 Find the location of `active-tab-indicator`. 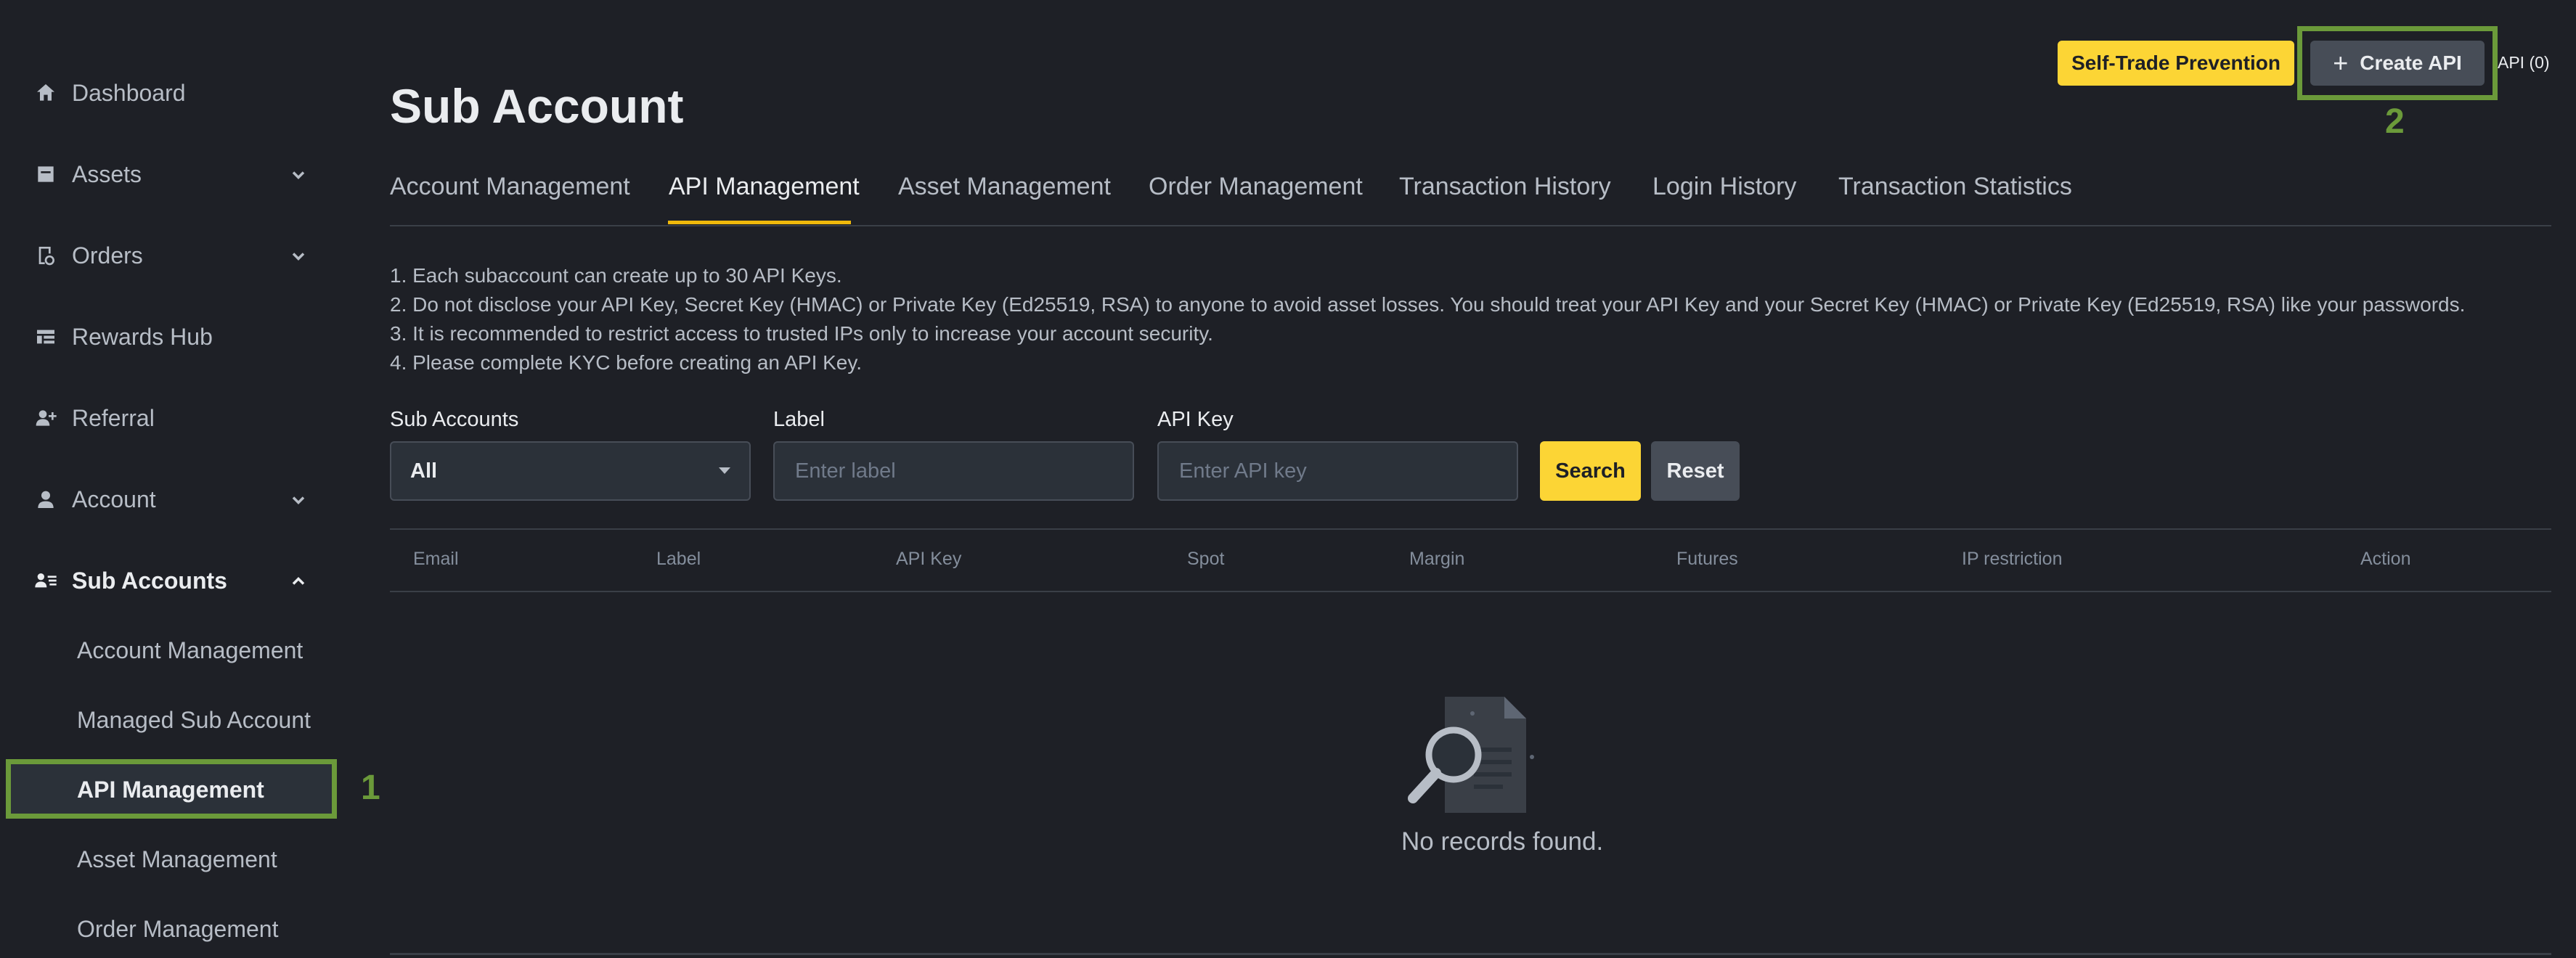

active-tab-indicator is located at coordinates (759, 222).